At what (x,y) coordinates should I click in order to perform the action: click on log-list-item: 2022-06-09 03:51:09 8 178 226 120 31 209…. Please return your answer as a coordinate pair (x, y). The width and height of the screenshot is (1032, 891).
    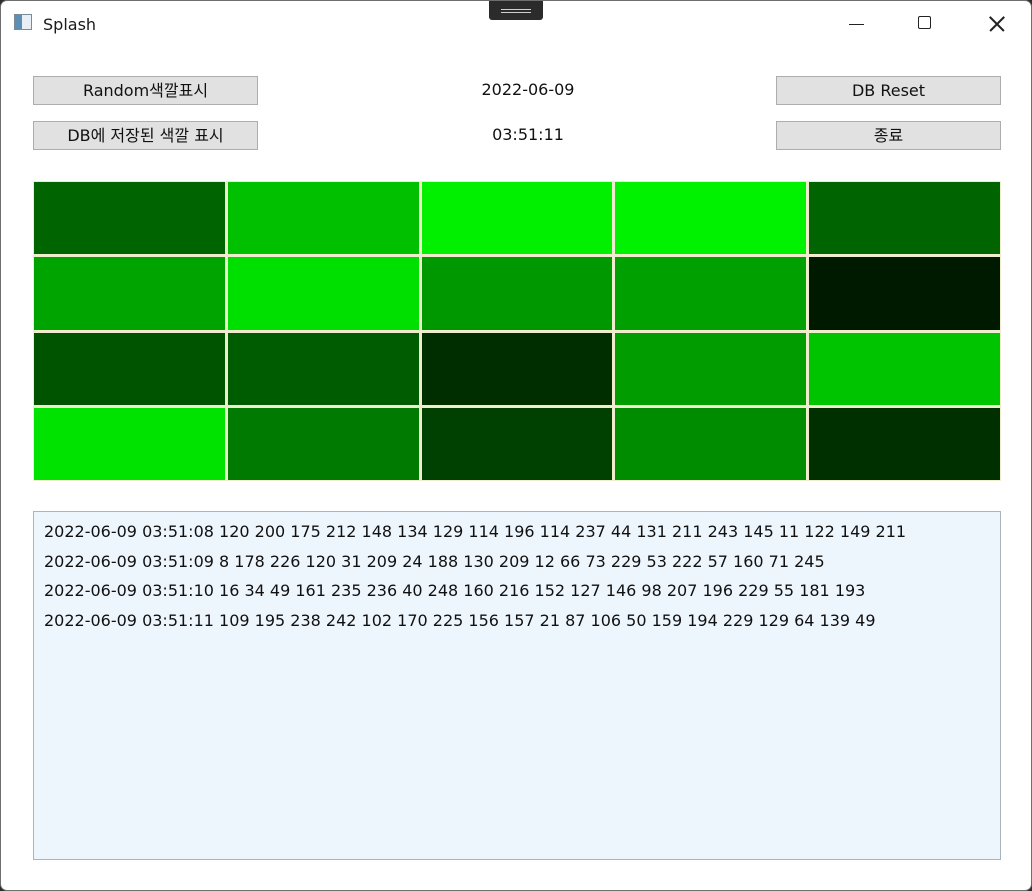
    Looking at the image, I should click on (517, 564).